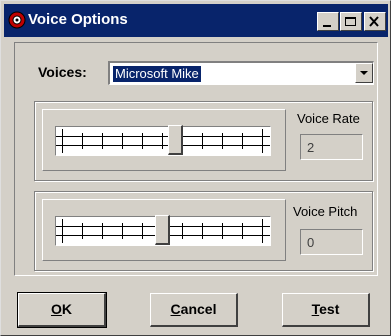  Describe the element at coordinates (315, 309) in the screenshot. I see `test-button-mnemonic: T` at that location.